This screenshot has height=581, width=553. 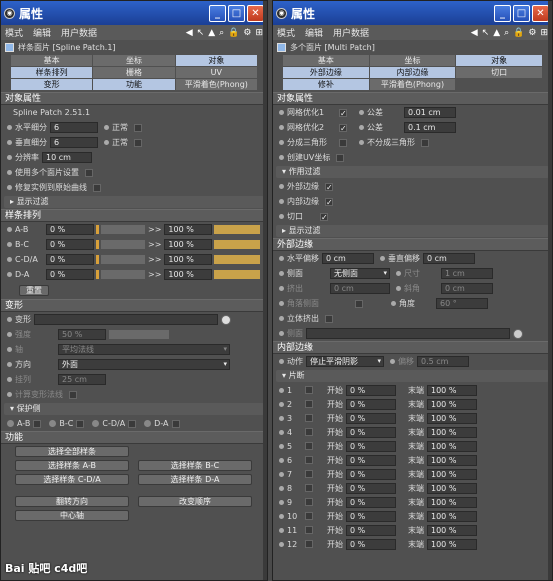 I want to click on center-axis-button: 中心轴, so click(x=72, y=515).